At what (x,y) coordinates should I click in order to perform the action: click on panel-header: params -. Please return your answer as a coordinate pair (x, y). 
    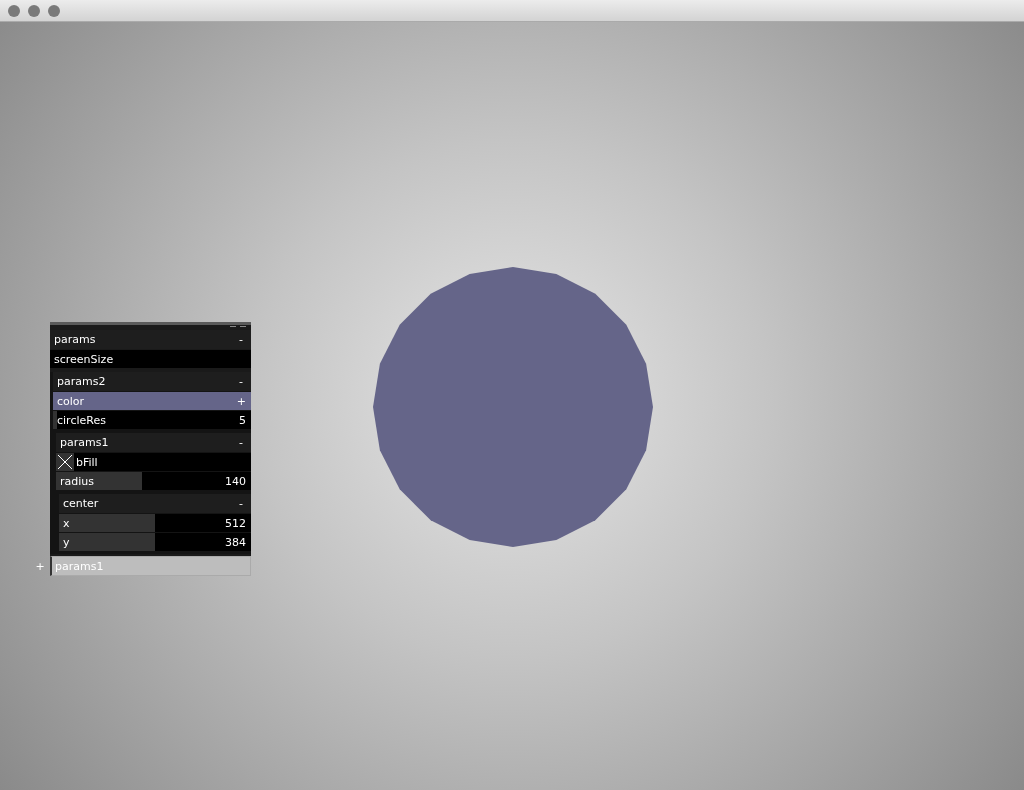
    Looking at the image, I should click on (150, 339).